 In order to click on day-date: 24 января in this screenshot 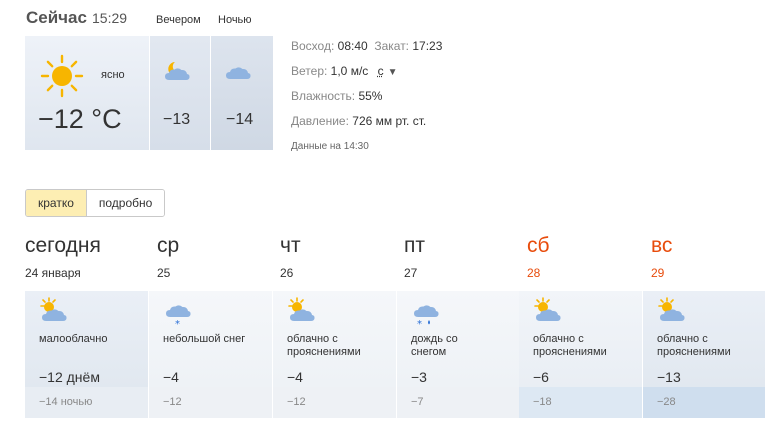, I will do `click(53, 273)`.